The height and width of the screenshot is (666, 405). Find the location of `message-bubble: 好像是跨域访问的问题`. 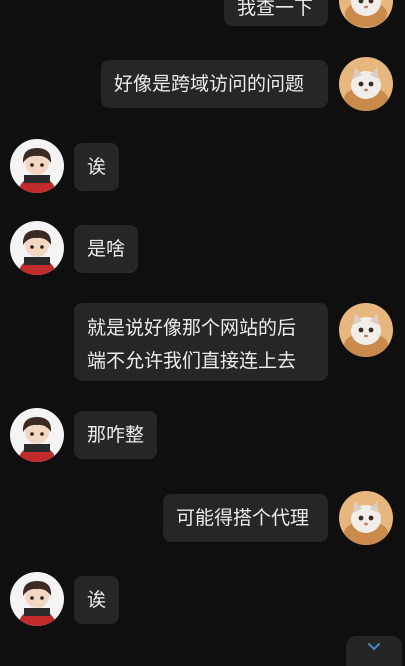

message-bubble: 好像是跨域访问的问题 is located at coordinates (214, 84).